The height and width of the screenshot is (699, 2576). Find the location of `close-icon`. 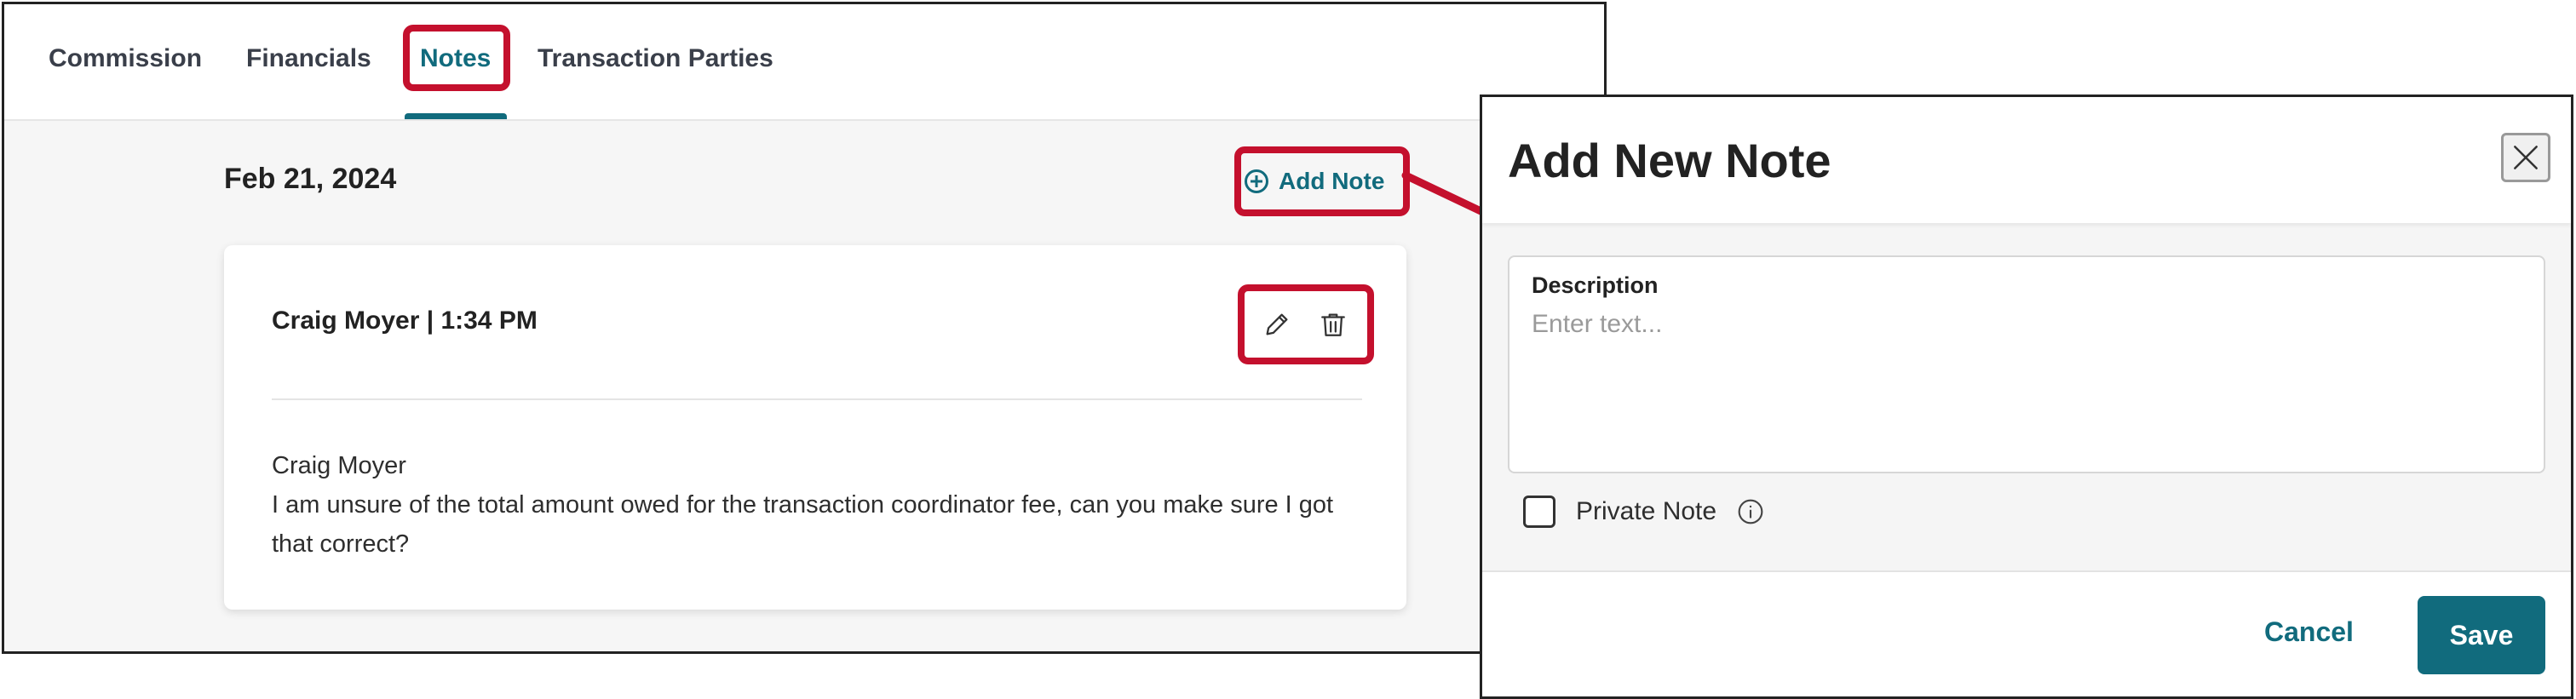

close-icon is located at coordinates (2526, 157).